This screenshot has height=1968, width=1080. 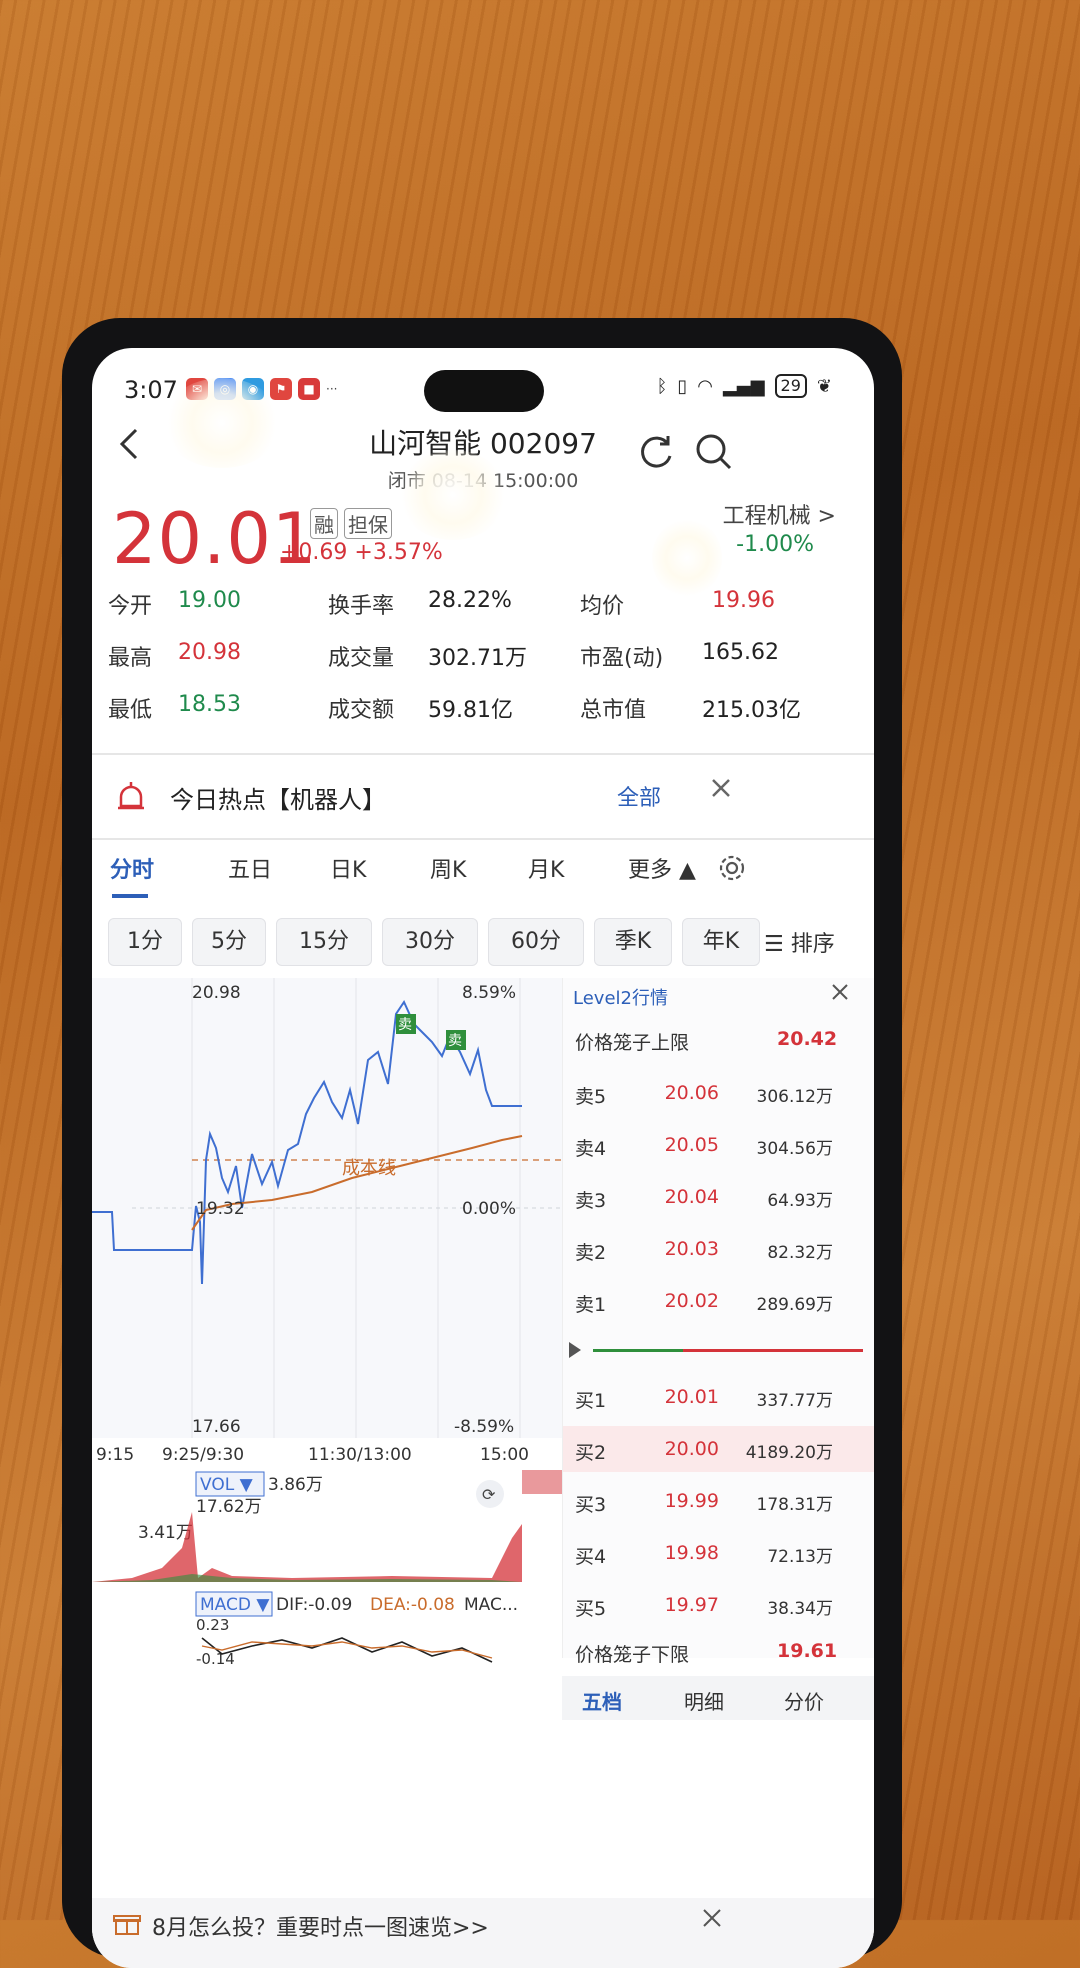 What do you see at coordinates (794, 1505) in the screenshot?
I see `bid-qty: 178.31万` at bounding box center [794, 1505].